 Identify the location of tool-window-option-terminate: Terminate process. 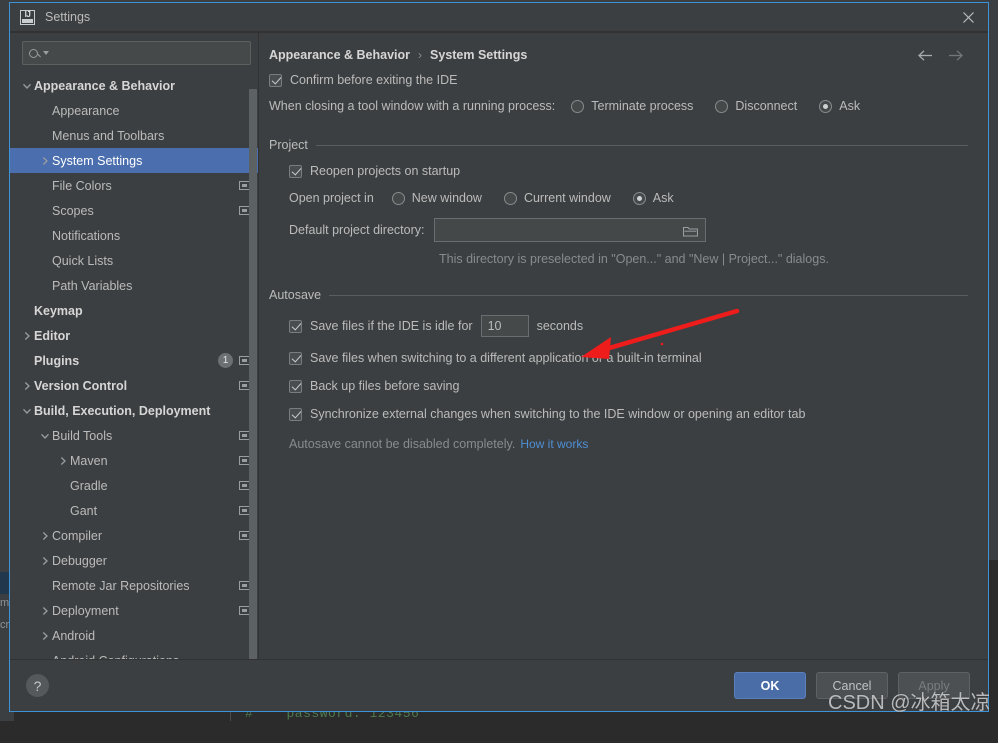
(632, 106).